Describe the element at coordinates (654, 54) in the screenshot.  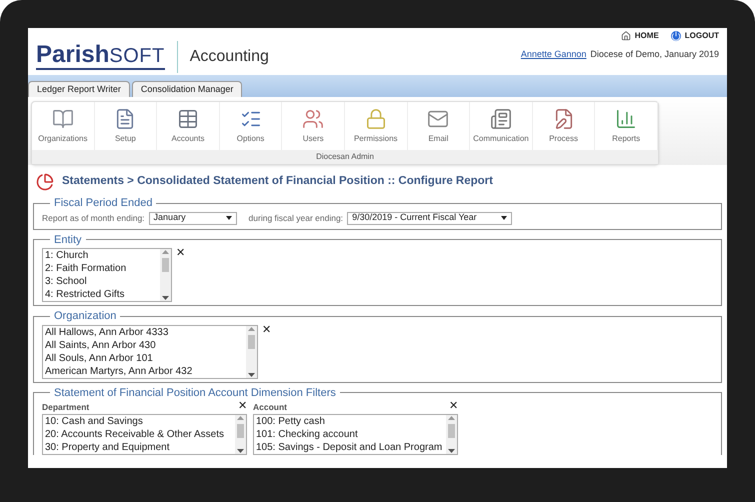
I see `user-context: Diocese of Demo, January 2019` at that location.